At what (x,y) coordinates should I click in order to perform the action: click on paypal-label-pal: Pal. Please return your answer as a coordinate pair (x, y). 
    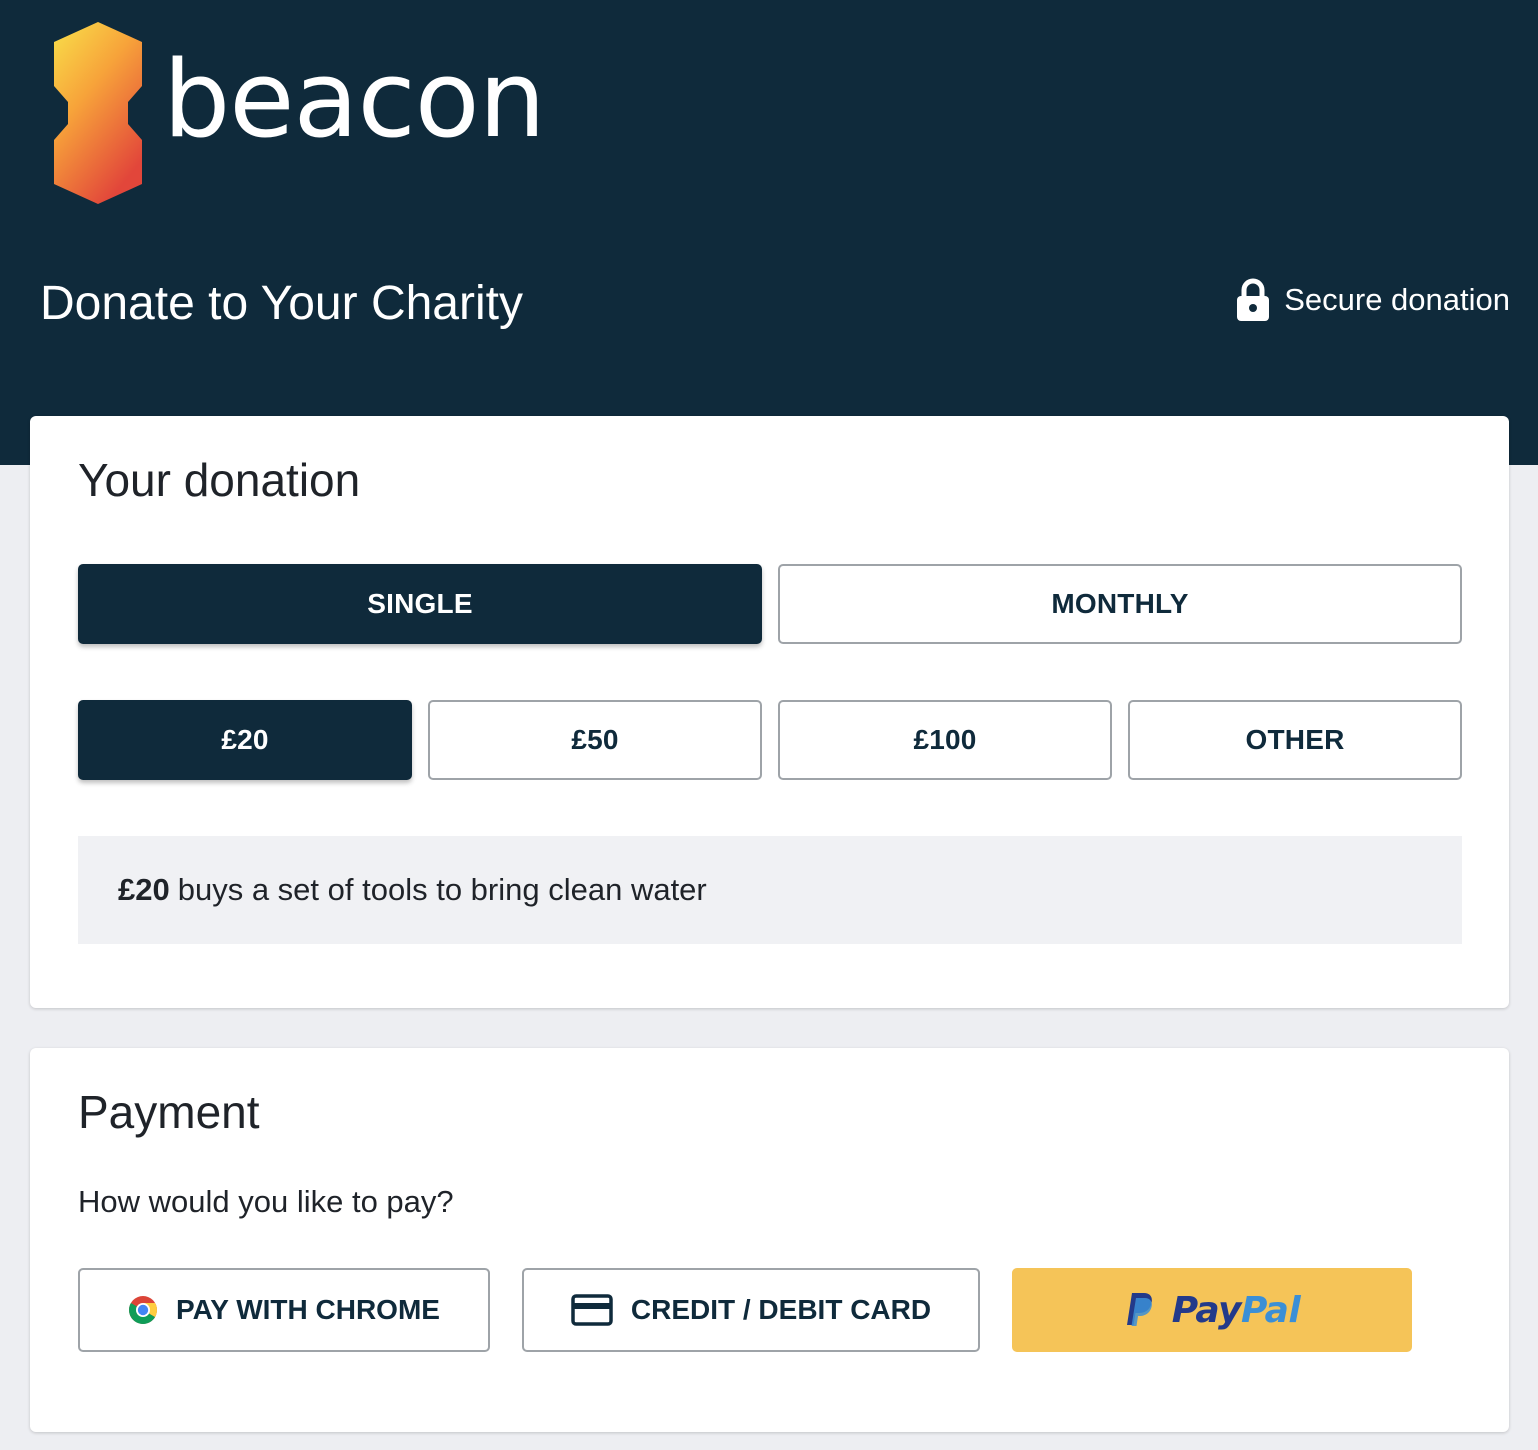
    Looking at the image, I should click on (1271, 1310).